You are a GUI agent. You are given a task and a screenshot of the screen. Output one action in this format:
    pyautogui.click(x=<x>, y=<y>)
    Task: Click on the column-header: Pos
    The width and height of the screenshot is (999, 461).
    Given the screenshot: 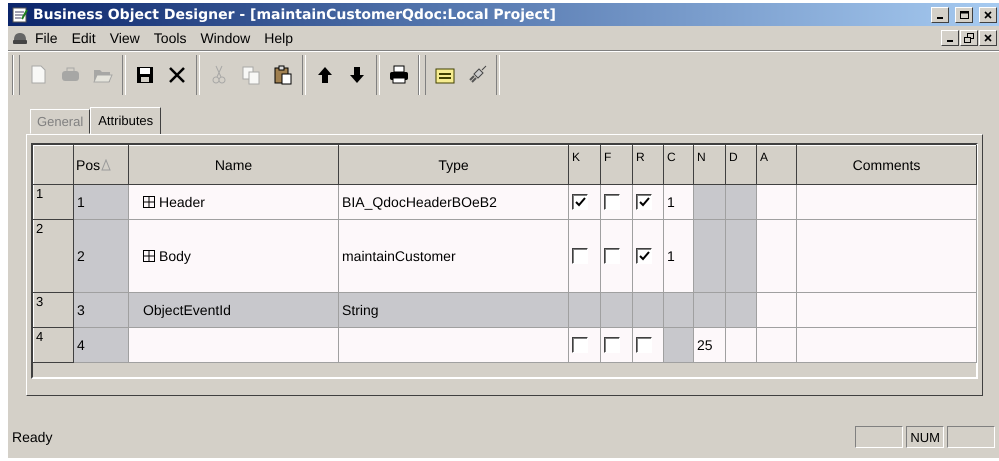 What is the action you would take?
    pyautogui.click(x=101, y=165)
    